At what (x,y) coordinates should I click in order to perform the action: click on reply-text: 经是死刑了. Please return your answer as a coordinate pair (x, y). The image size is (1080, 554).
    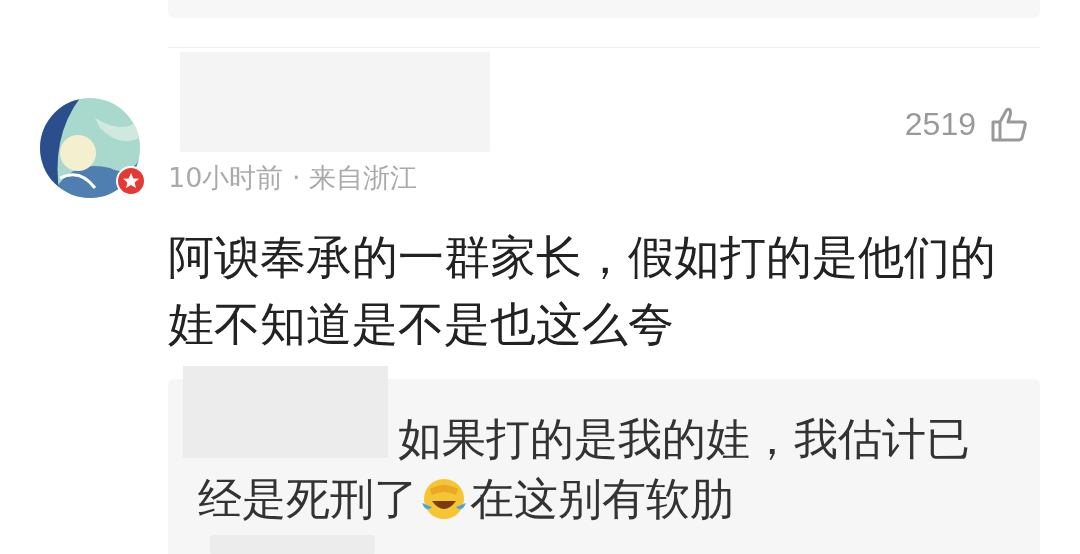
    Looking at the image, I should click on (308, 499).